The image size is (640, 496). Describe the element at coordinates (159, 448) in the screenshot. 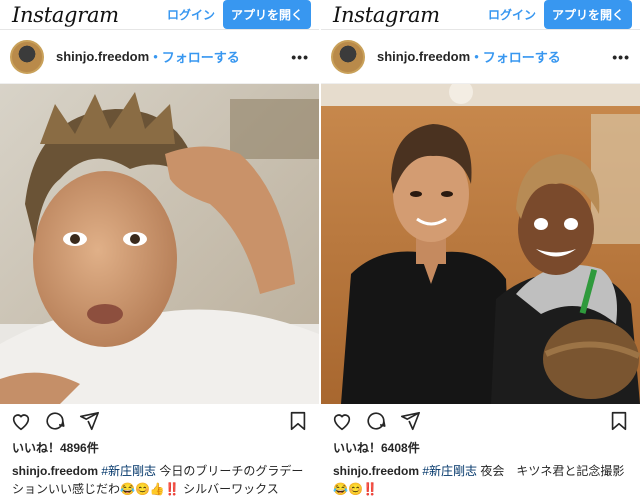

I see `likes-count: いいね！4896件` at that location.